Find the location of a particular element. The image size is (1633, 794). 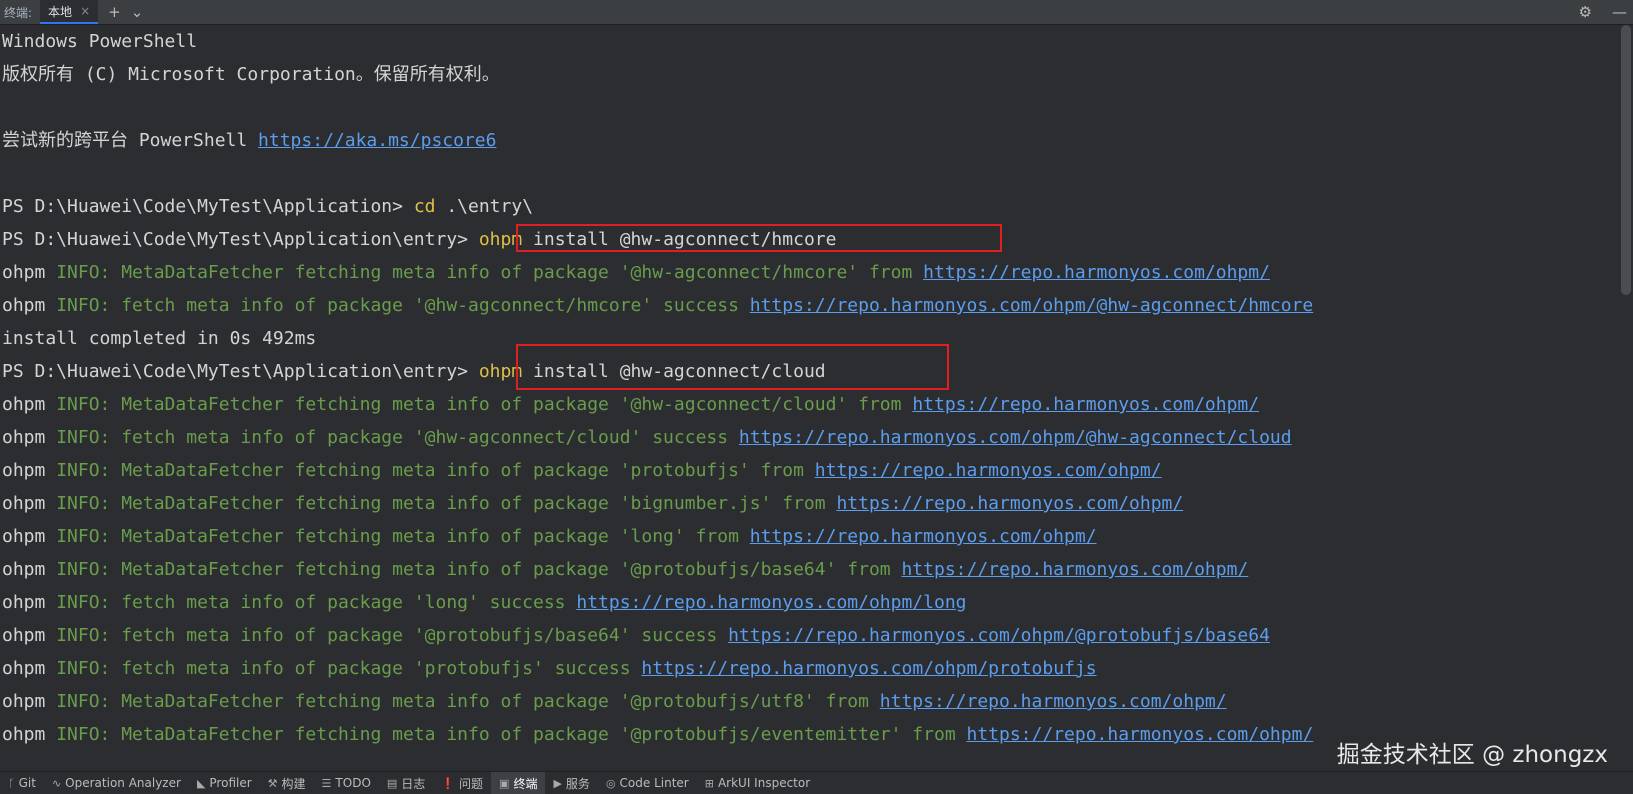

tool-window-button: ◎ Code Linter is located at coordinates (647, 783).